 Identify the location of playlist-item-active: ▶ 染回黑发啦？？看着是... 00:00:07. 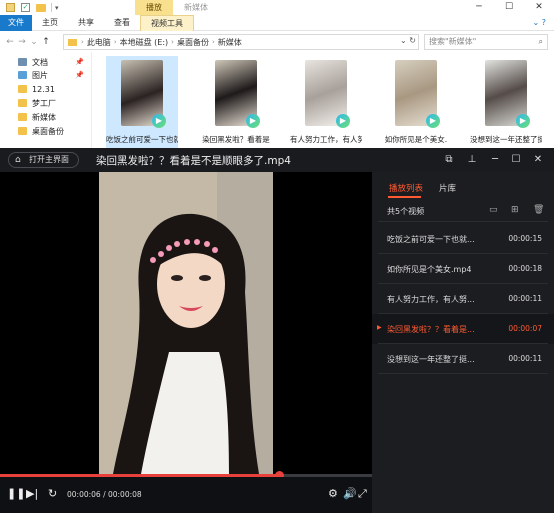
(463, 329).